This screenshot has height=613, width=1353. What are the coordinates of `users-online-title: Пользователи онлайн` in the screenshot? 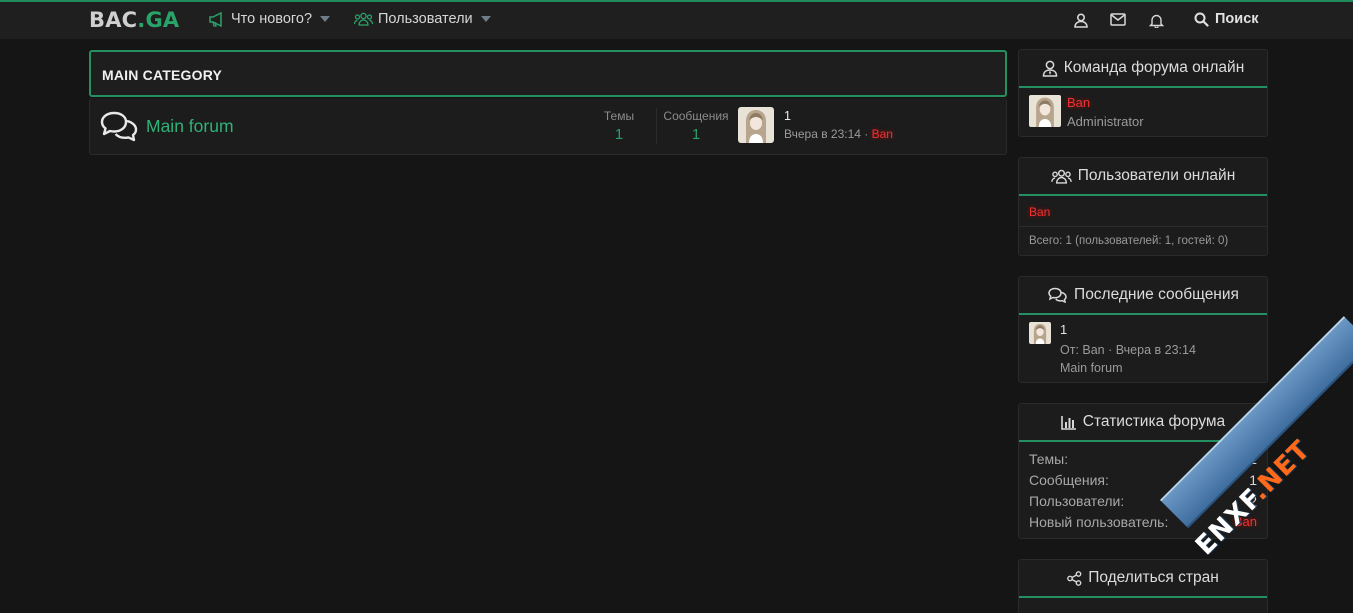 It's located at (1156, 175).